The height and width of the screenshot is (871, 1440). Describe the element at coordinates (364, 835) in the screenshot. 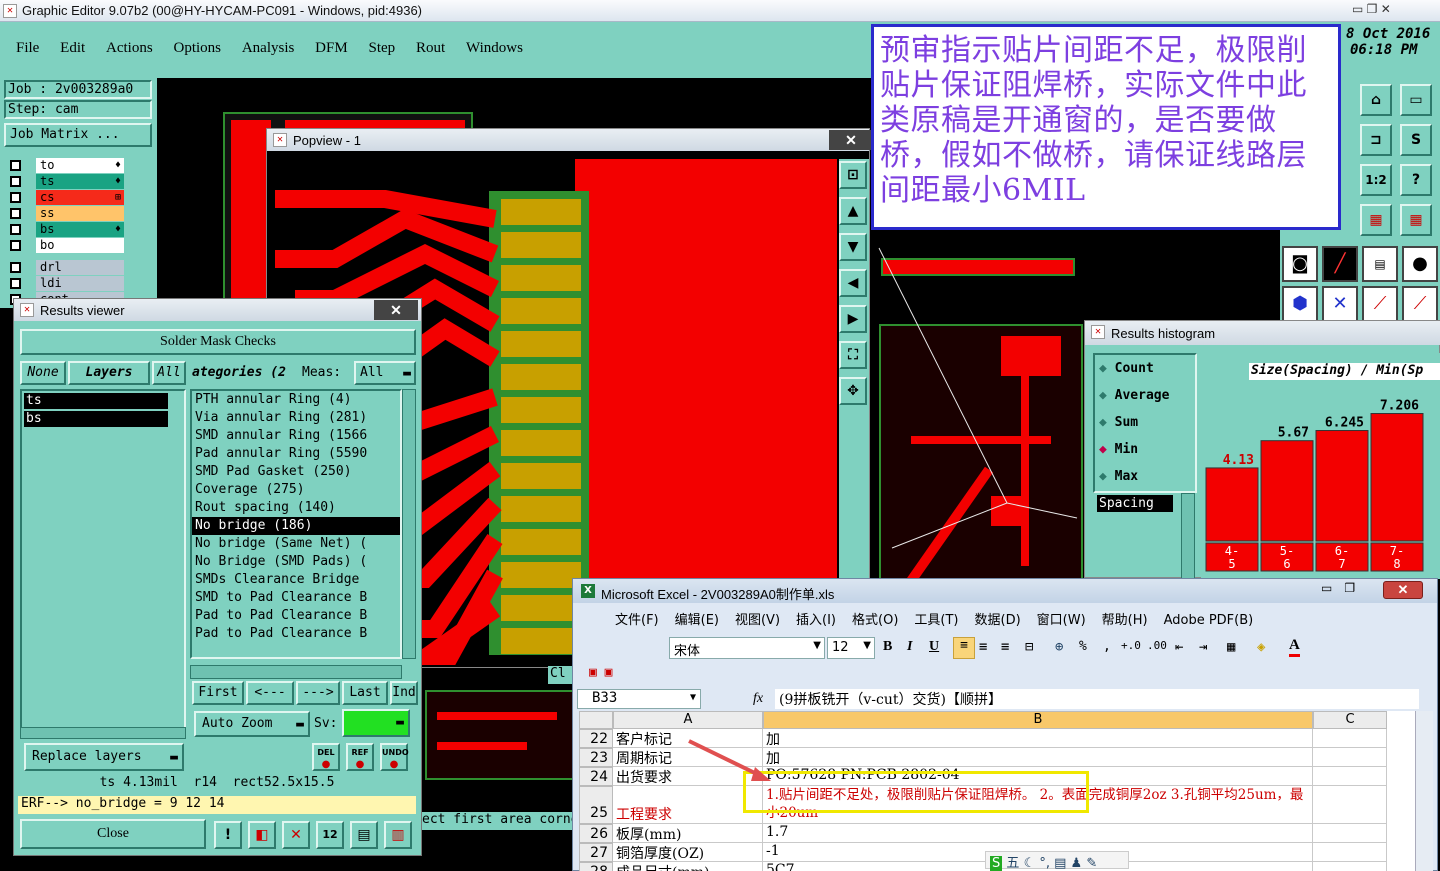

I see `report-icon: ▤` at that location.